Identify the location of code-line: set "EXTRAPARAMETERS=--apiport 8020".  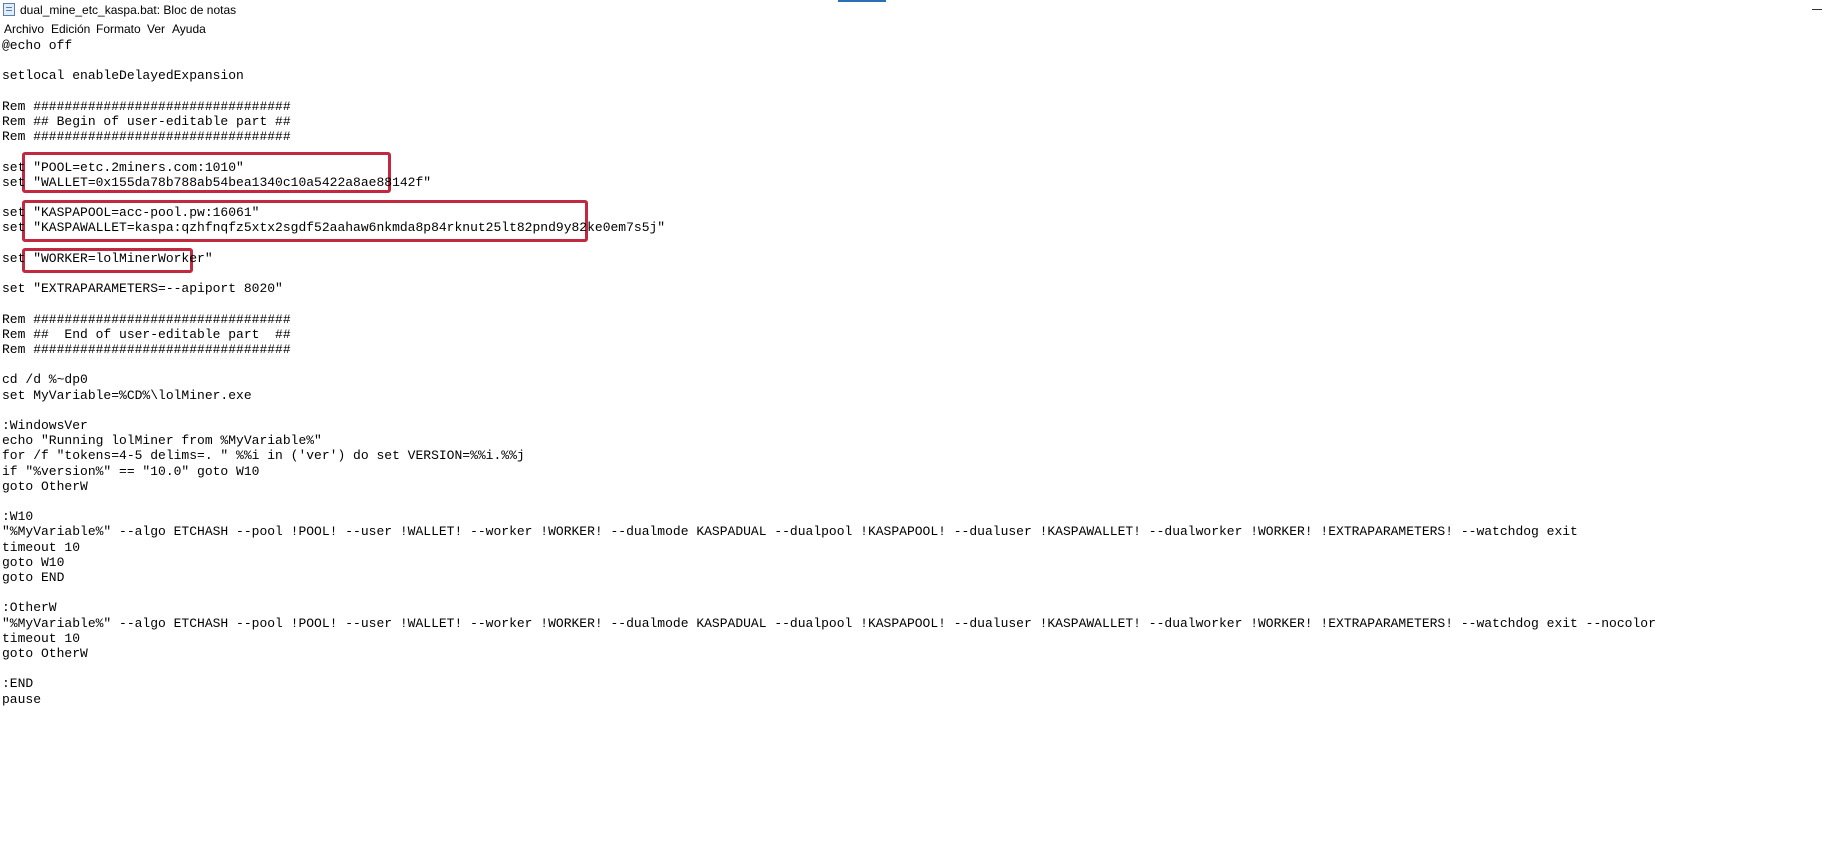
(142, 289).